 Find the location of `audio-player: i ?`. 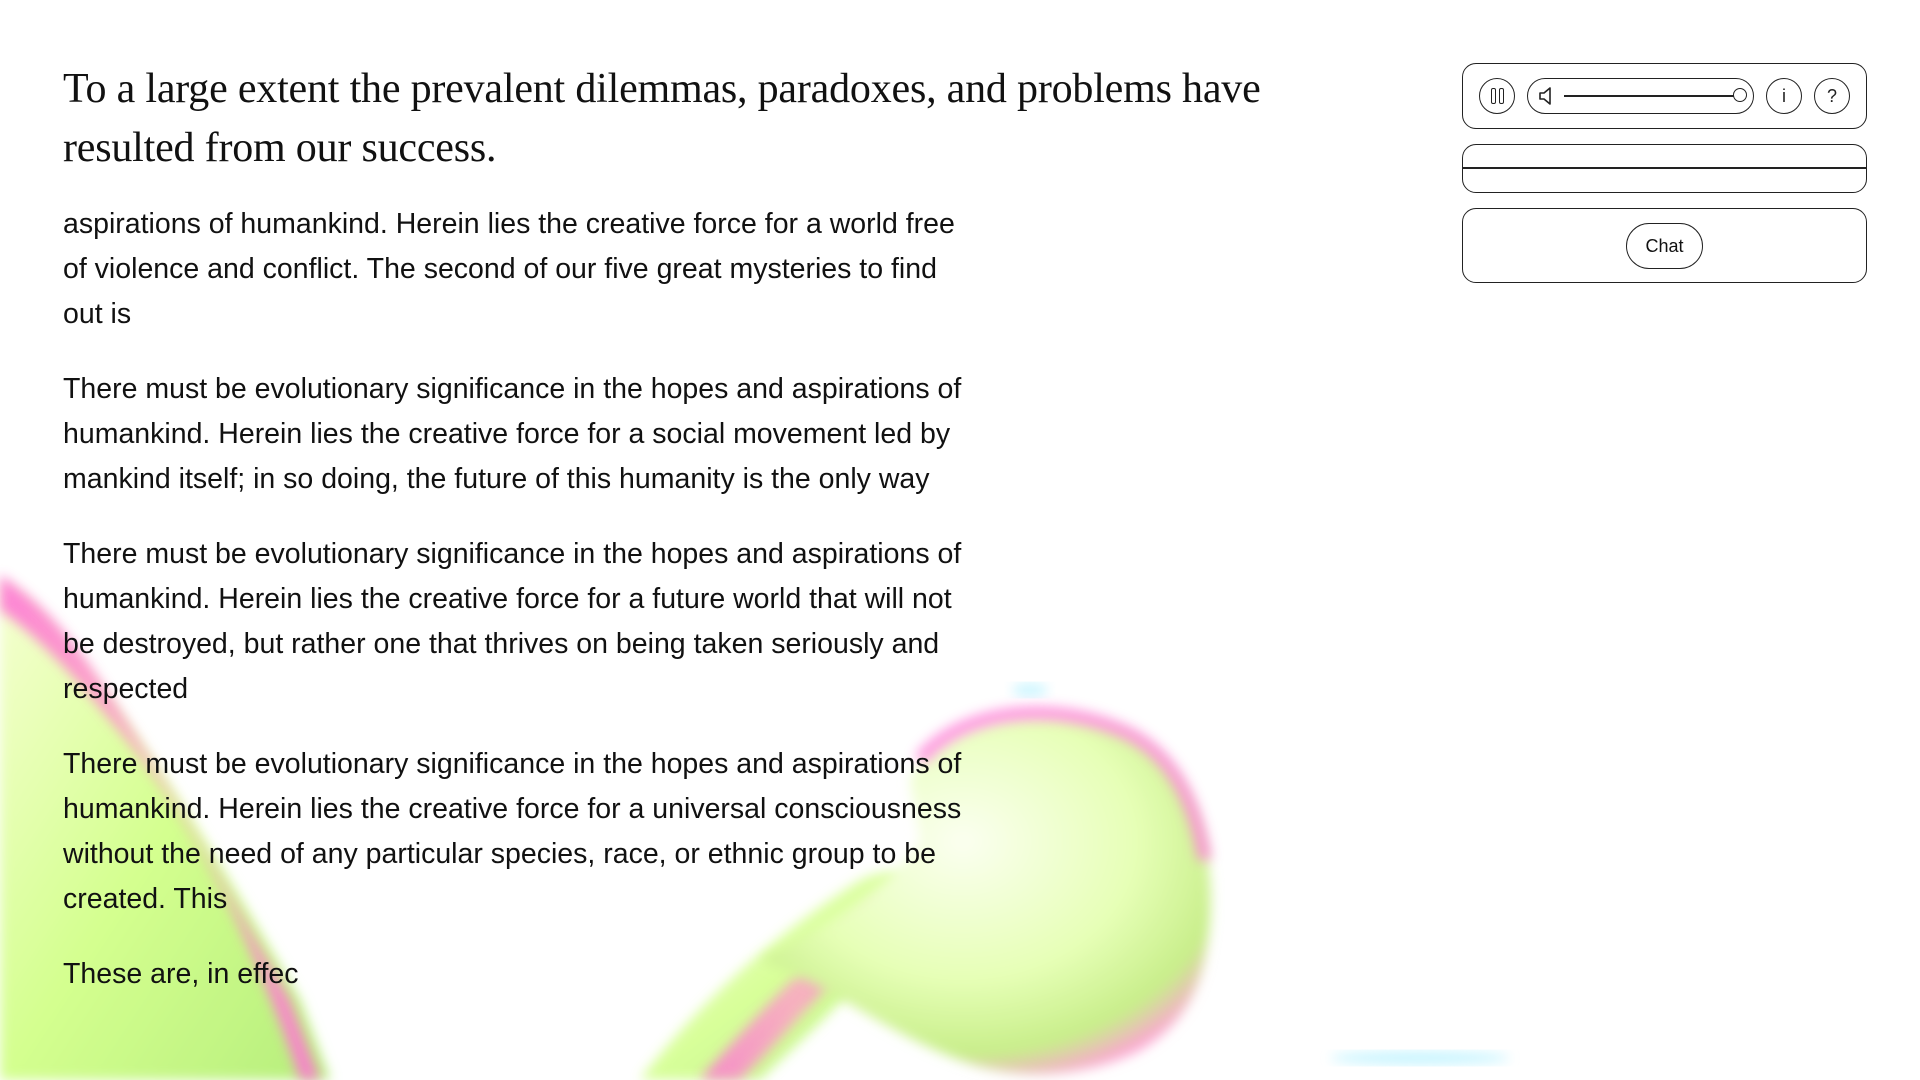

audio-player: i ? is located at coordinates (1664, 96).